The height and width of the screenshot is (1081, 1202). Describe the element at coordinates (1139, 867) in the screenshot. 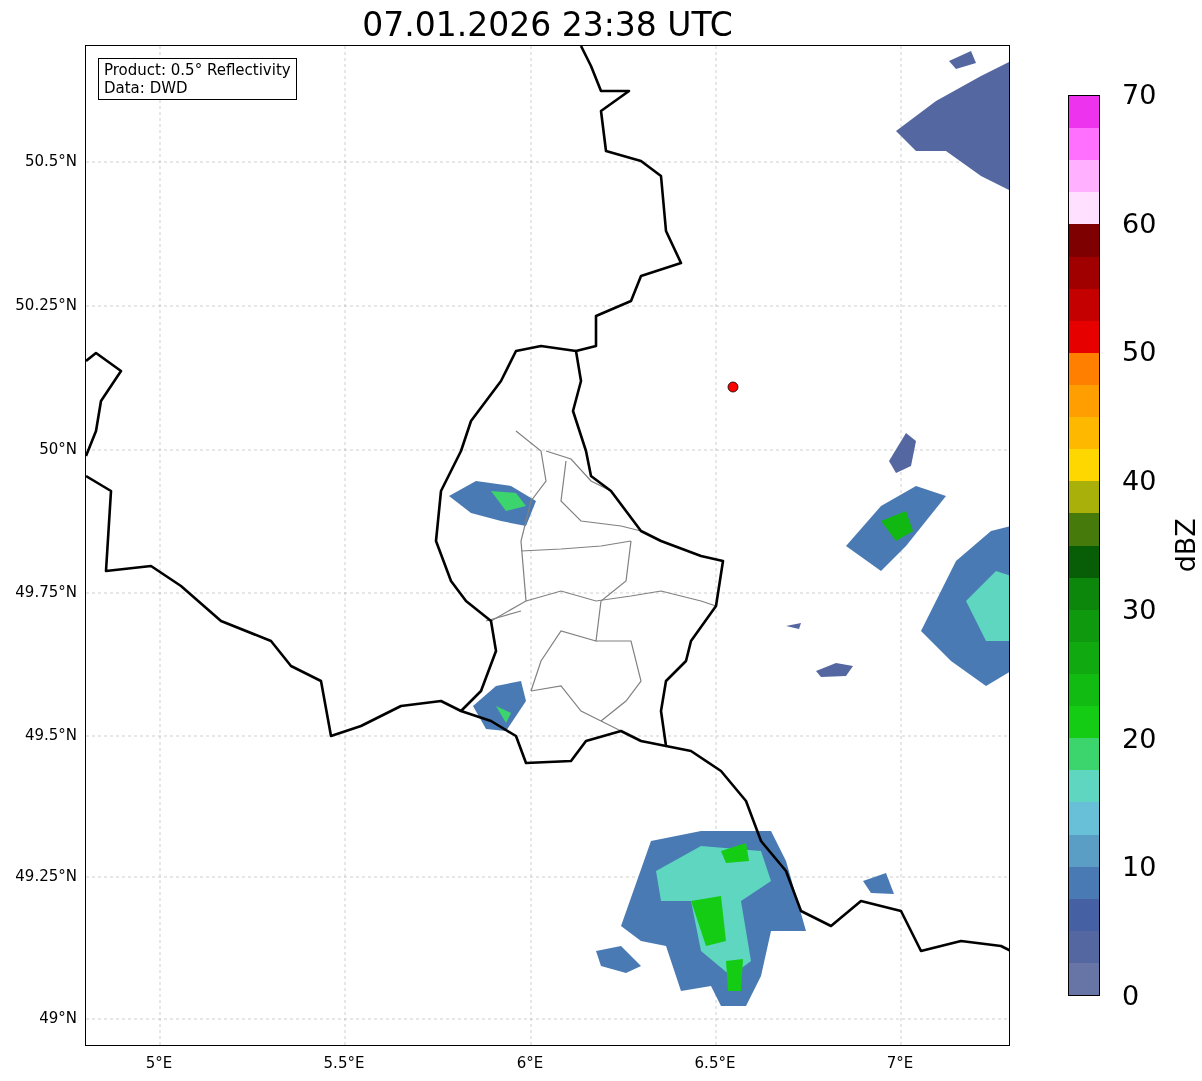

I see `colorbar-tick-label: 10` at that location.